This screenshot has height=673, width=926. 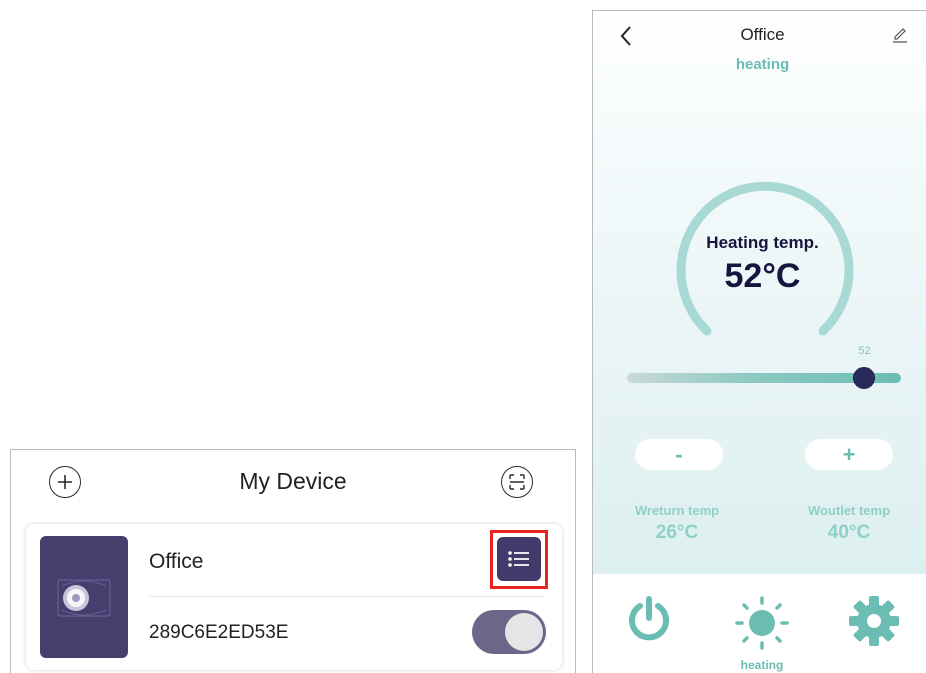 I want to click on sun-icon, so click(x=762, y=623).